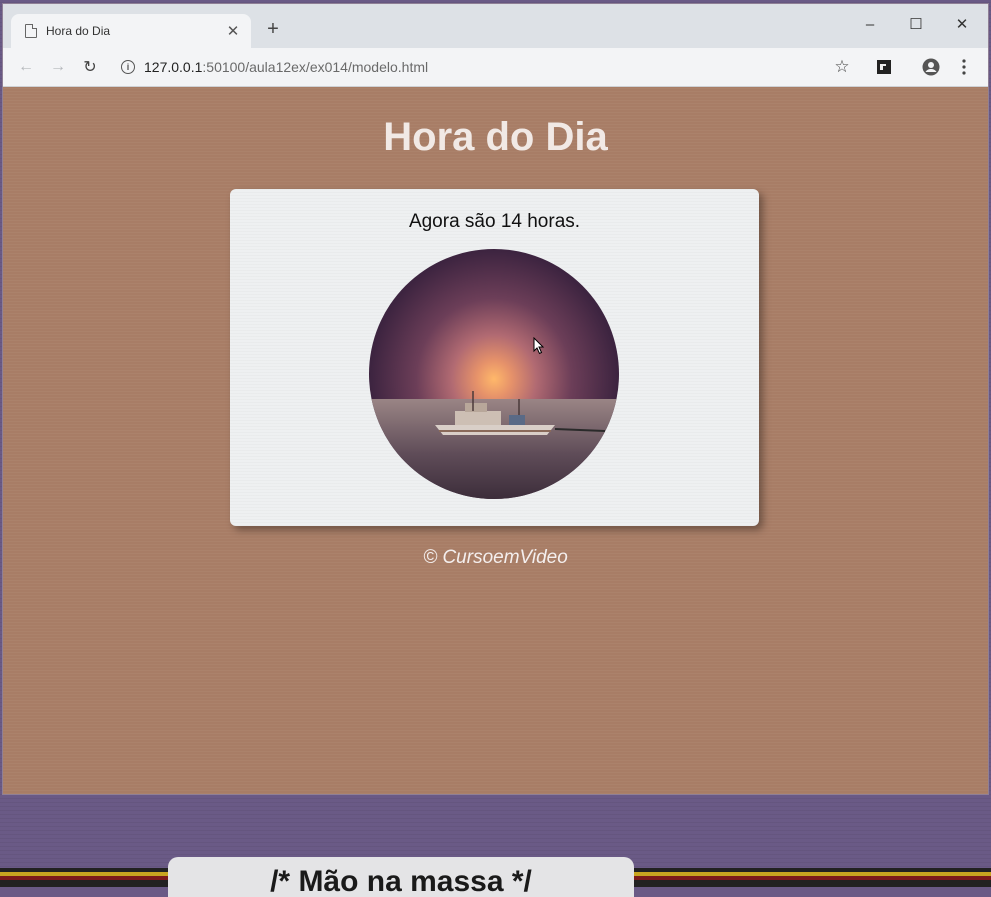 The height and width of the screenshot is (897, 991). I want to click on sunset-boat-image, so click(494, 374).